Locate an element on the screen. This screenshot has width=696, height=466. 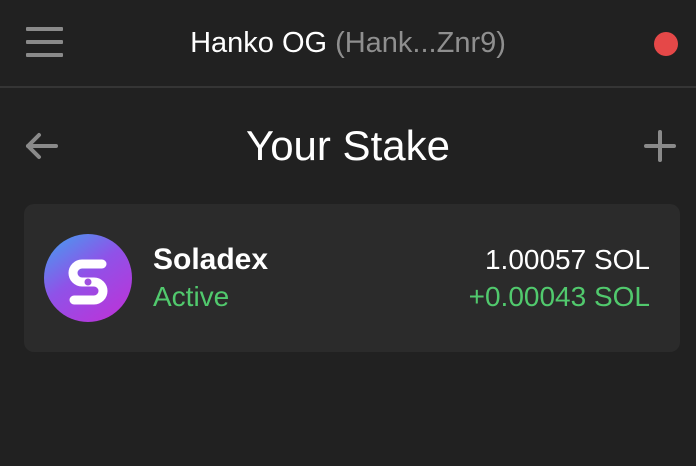
validator-name: Soladex is located at coordinates (211, 259).